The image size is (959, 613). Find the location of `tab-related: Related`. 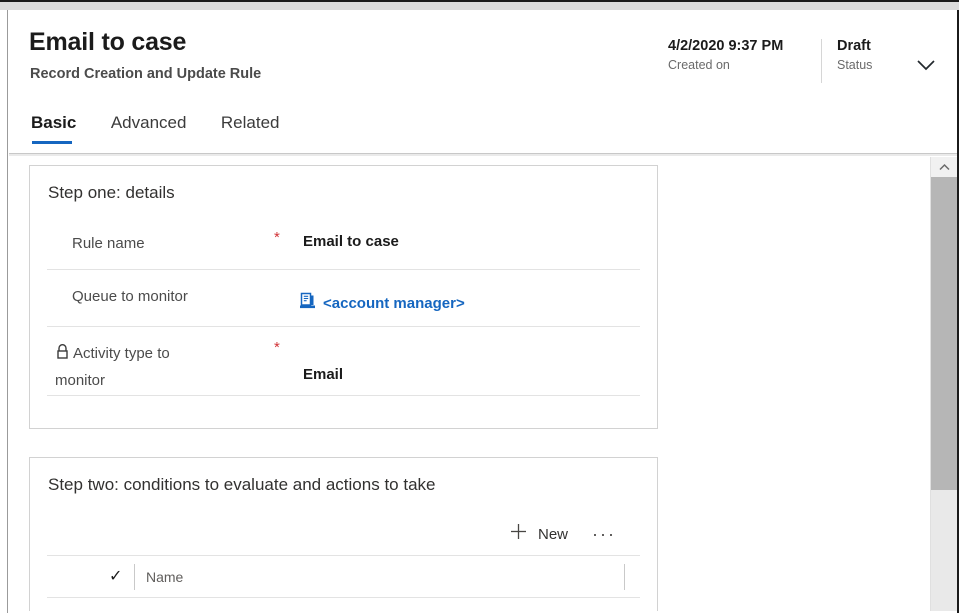

tab-related: Related is located at coordinates (250, 126).